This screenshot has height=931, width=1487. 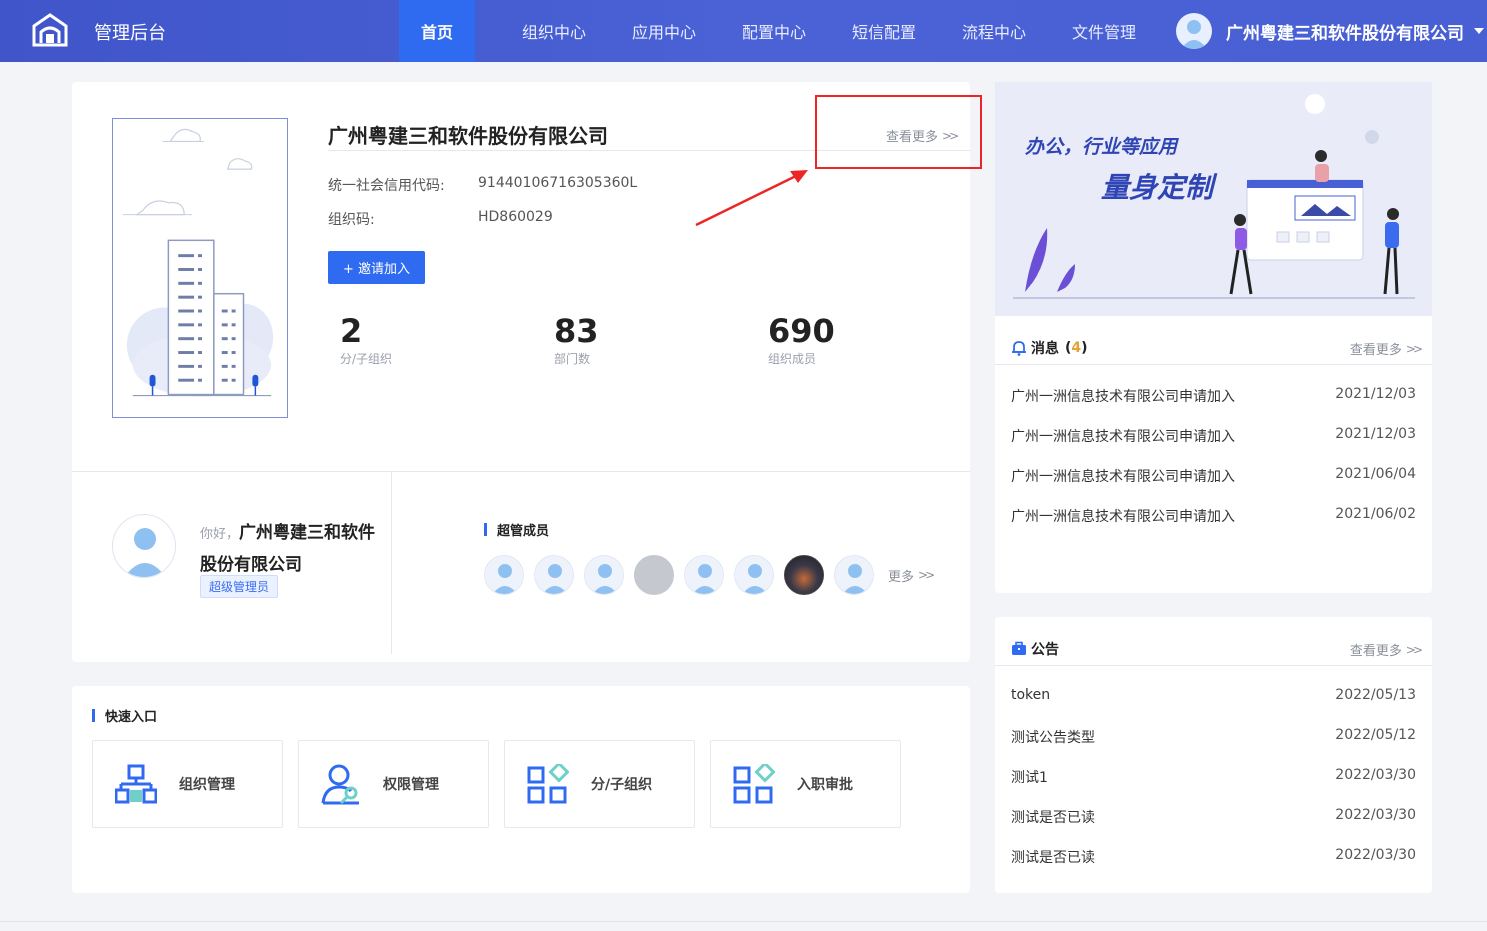 I want to click on member-avatar-photo, so click(x=804, y=575).